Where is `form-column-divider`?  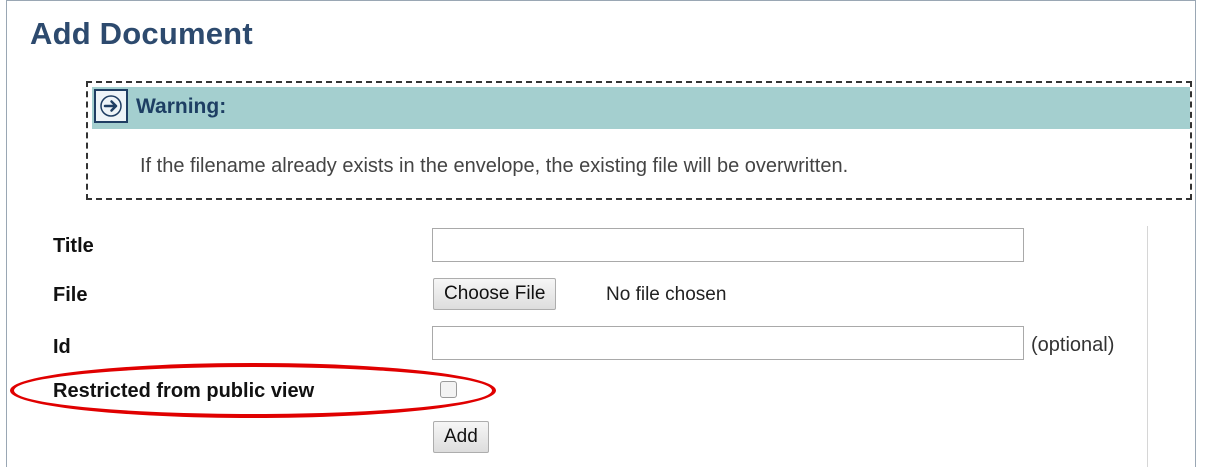
form-column-divider is located at coordinates (1147, 346).